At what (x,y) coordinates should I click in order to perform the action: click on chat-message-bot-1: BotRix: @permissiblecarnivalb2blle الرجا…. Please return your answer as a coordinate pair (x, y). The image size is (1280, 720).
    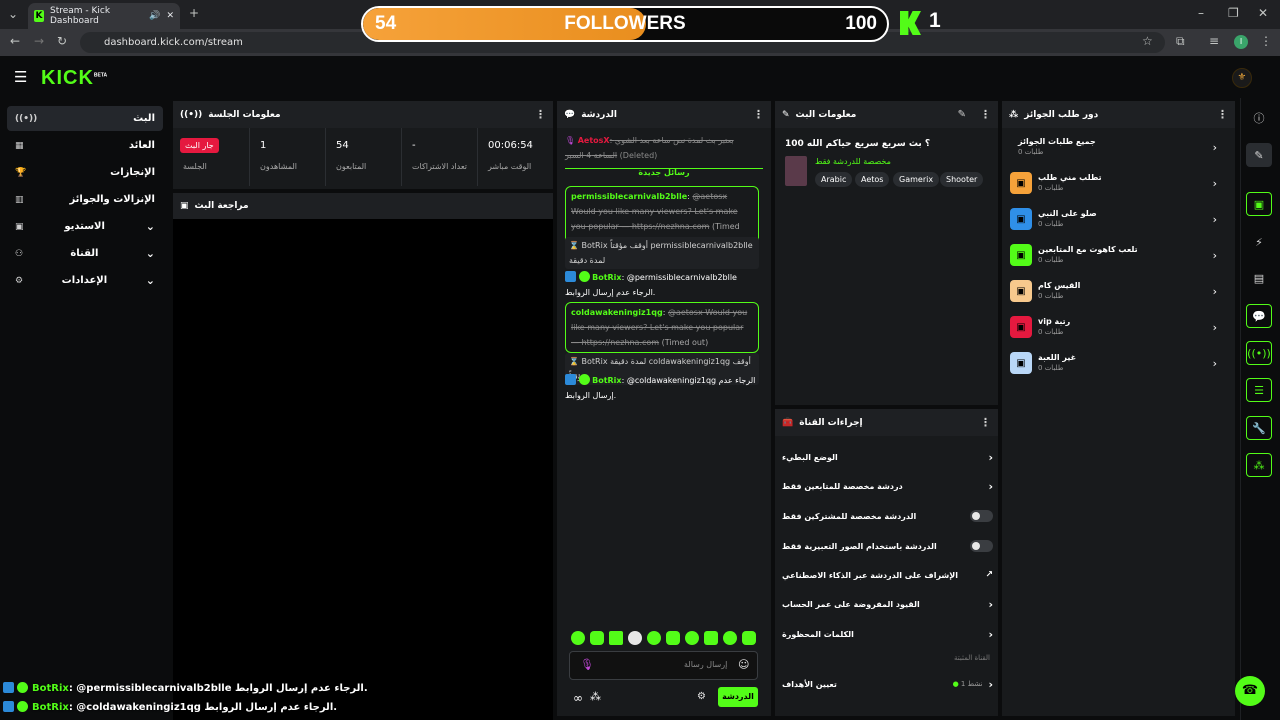
    Looking at the image, I should click on (662, 285).